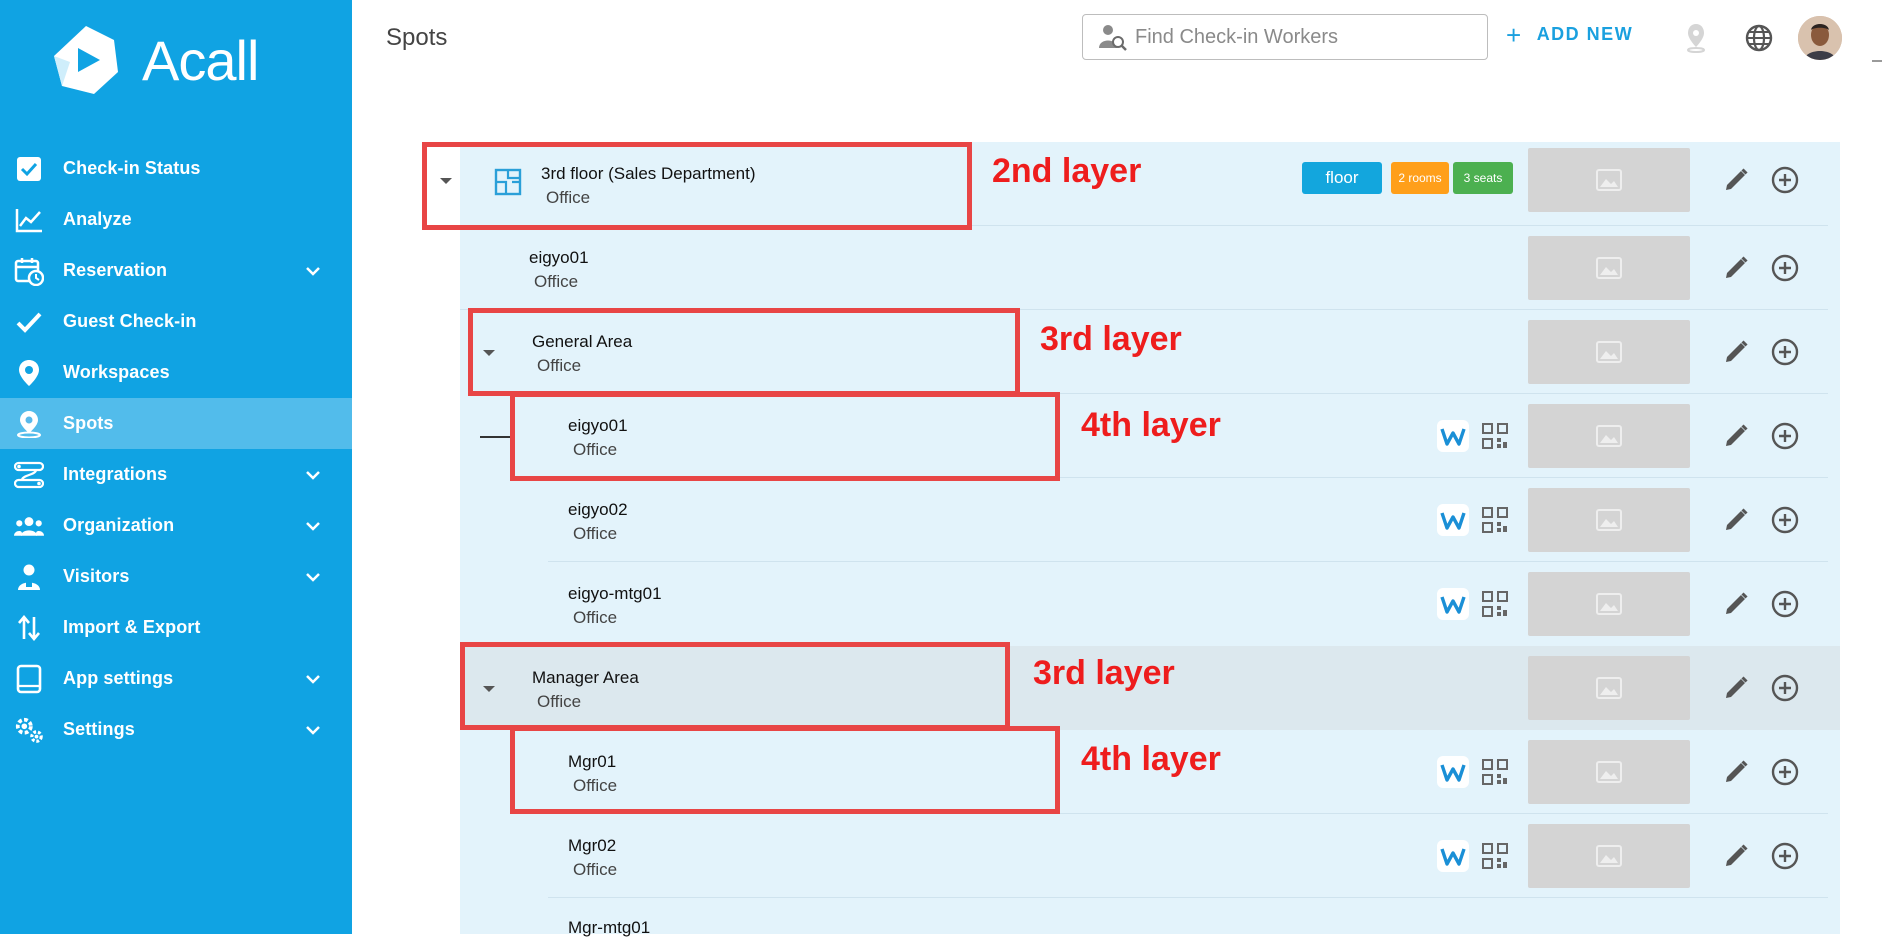 The width and height of the screenshot is (1882, 938). What do you see at coordinates (29, 475) in the screenshot?
I see `integrations-icon` at bounding box center [29, 475].